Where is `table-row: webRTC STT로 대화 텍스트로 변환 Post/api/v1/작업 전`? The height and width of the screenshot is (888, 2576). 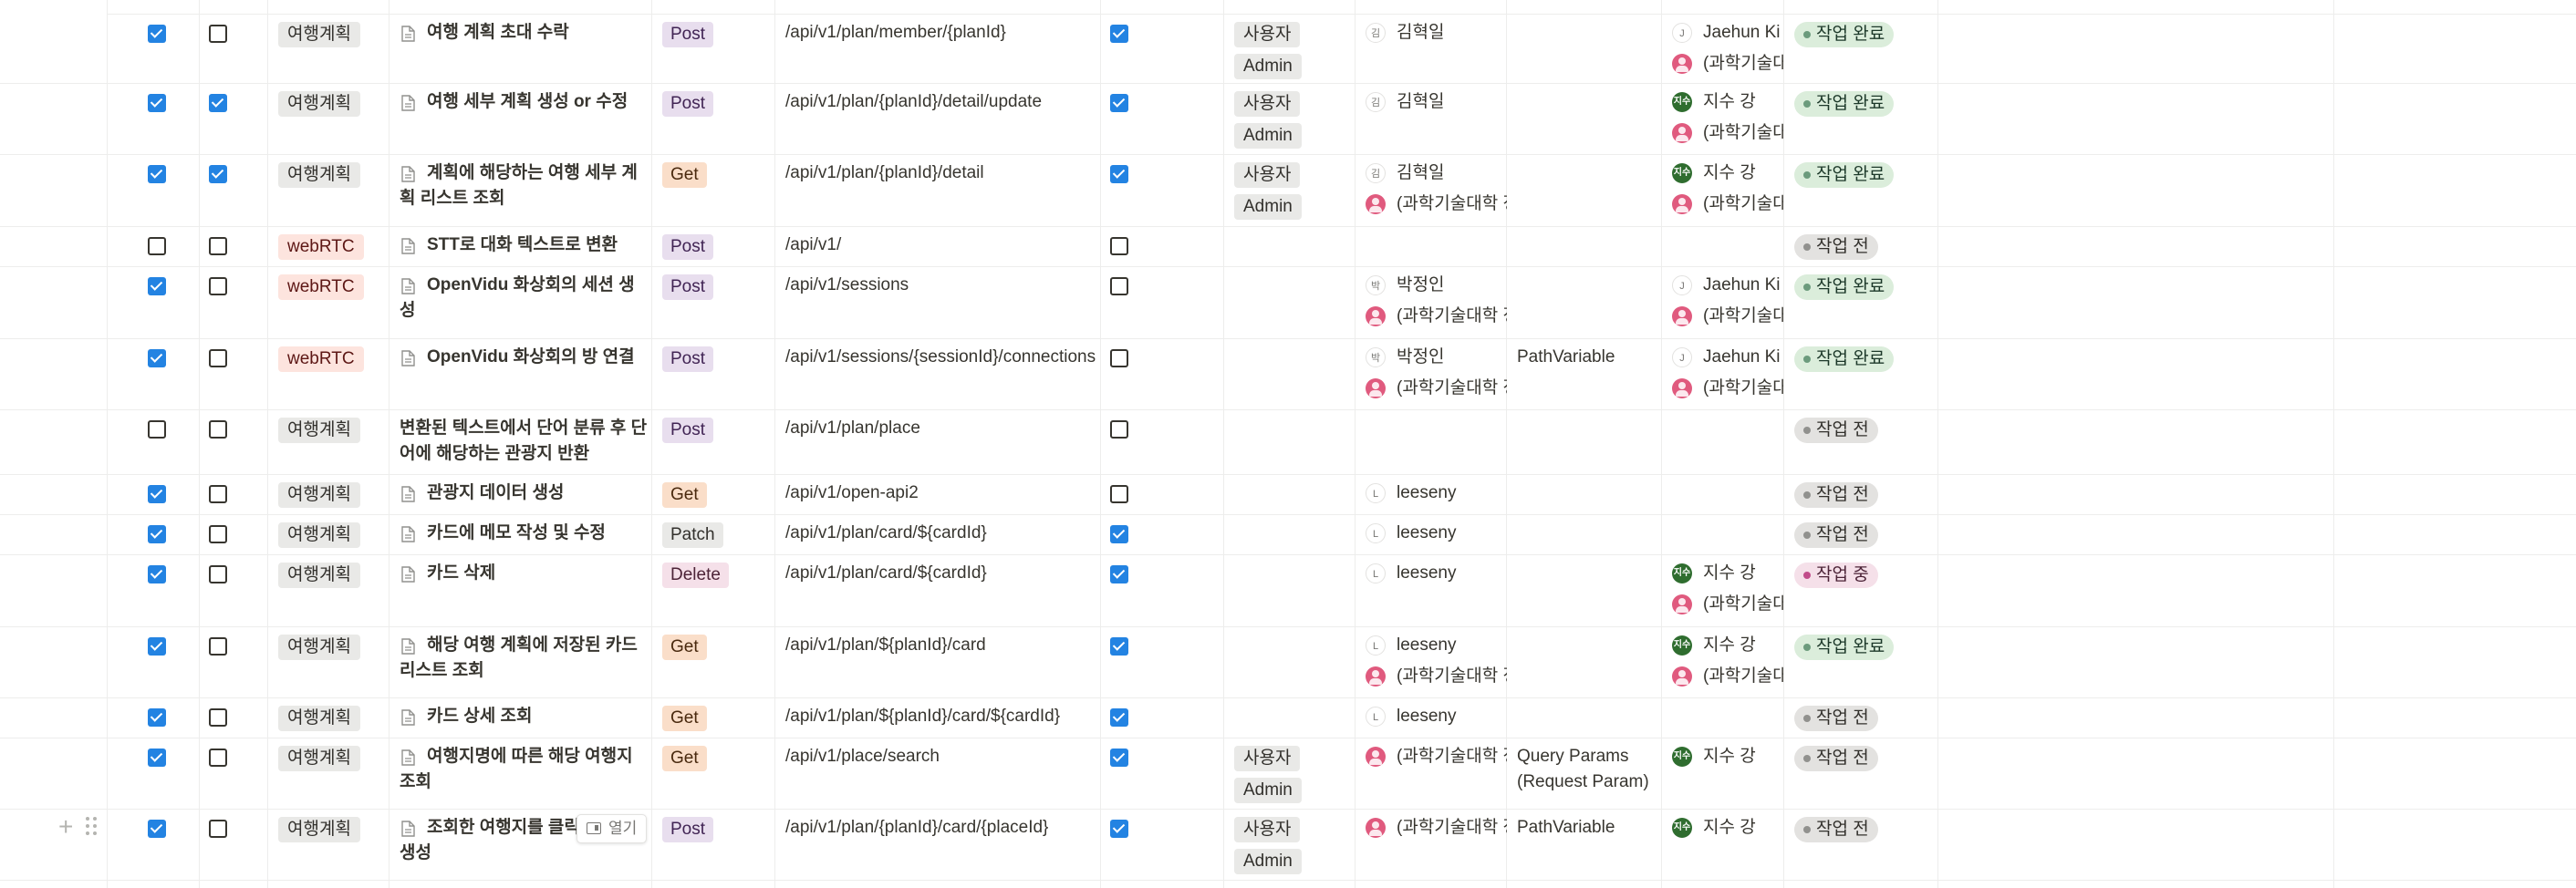
table-row: webRTC STT로 대화 텍스트로 변환 Post/api/v1/작업 전 is located at coordinates (1288, 247).